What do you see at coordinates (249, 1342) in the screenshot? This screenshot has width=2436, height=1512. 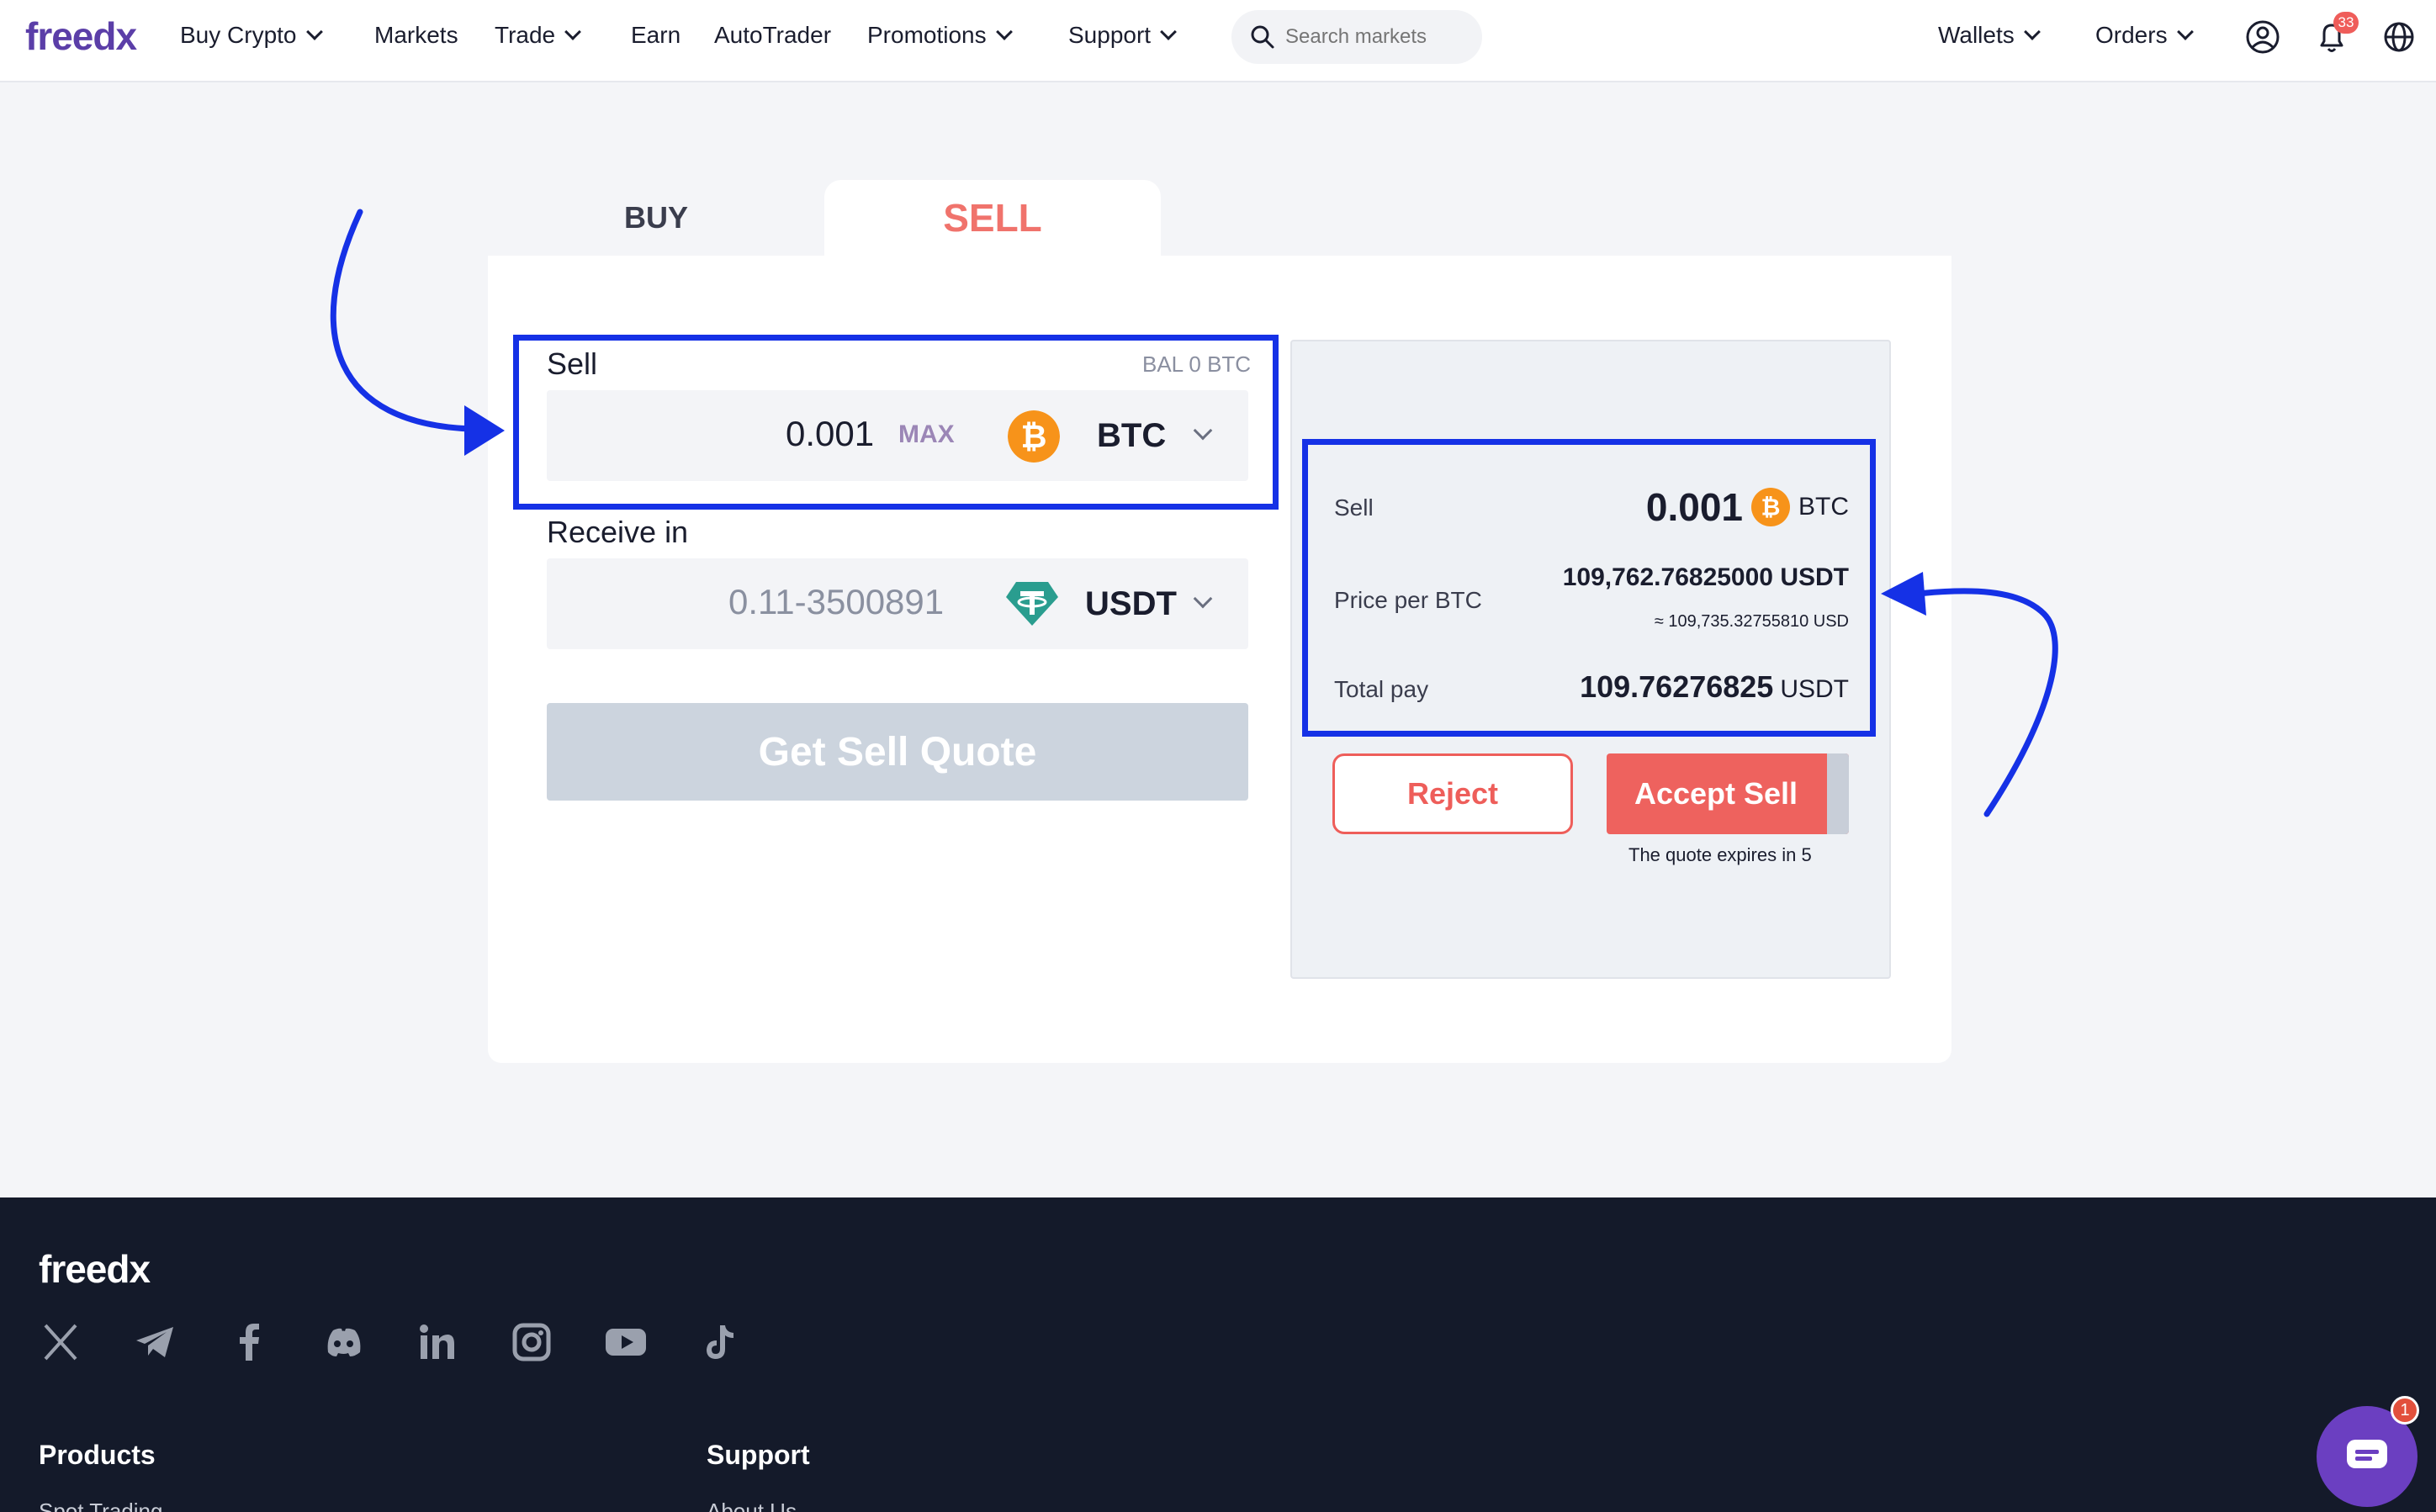 I see `facebook-icon` at bounding box center [249, 1342].